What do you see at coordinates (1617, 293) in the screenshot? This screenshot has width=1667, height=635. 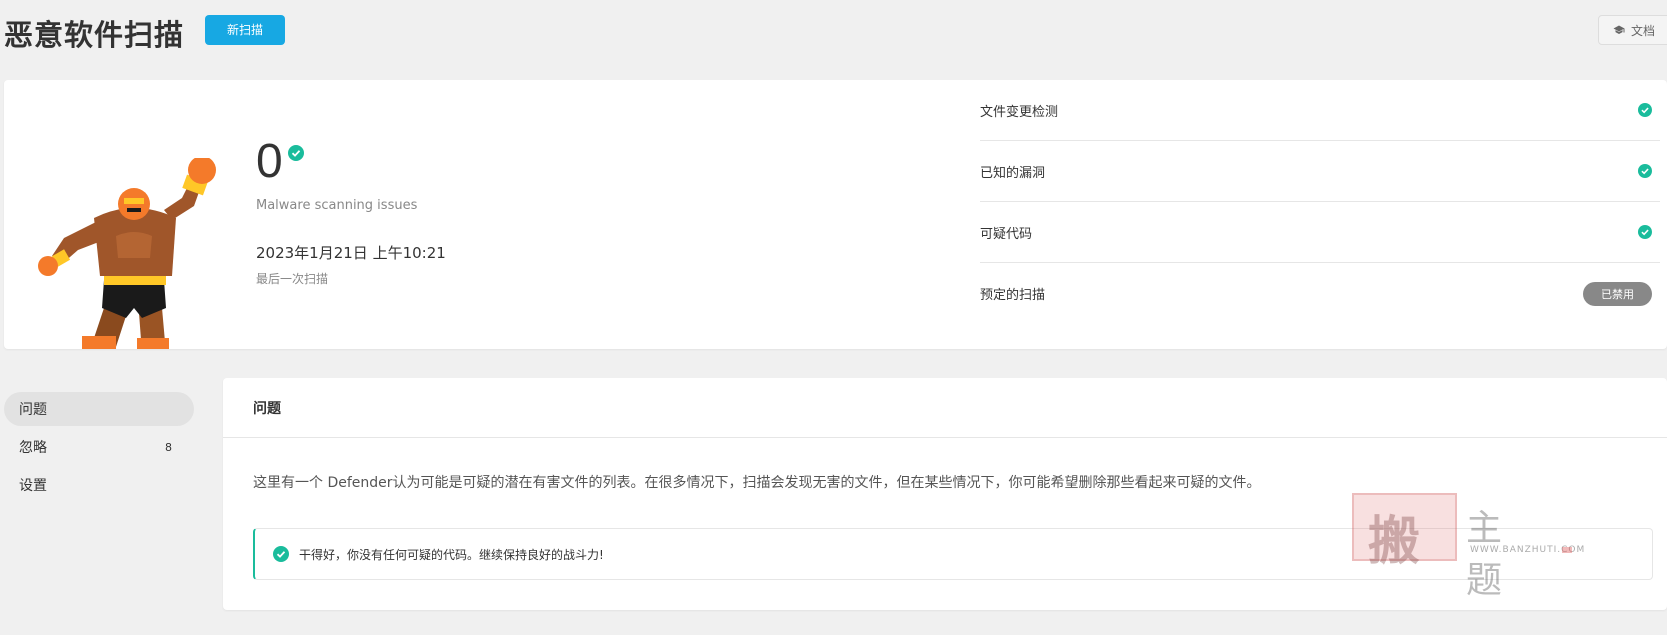 I see `disabled-badge: 已禁用` at bounding box center [1617, 293].